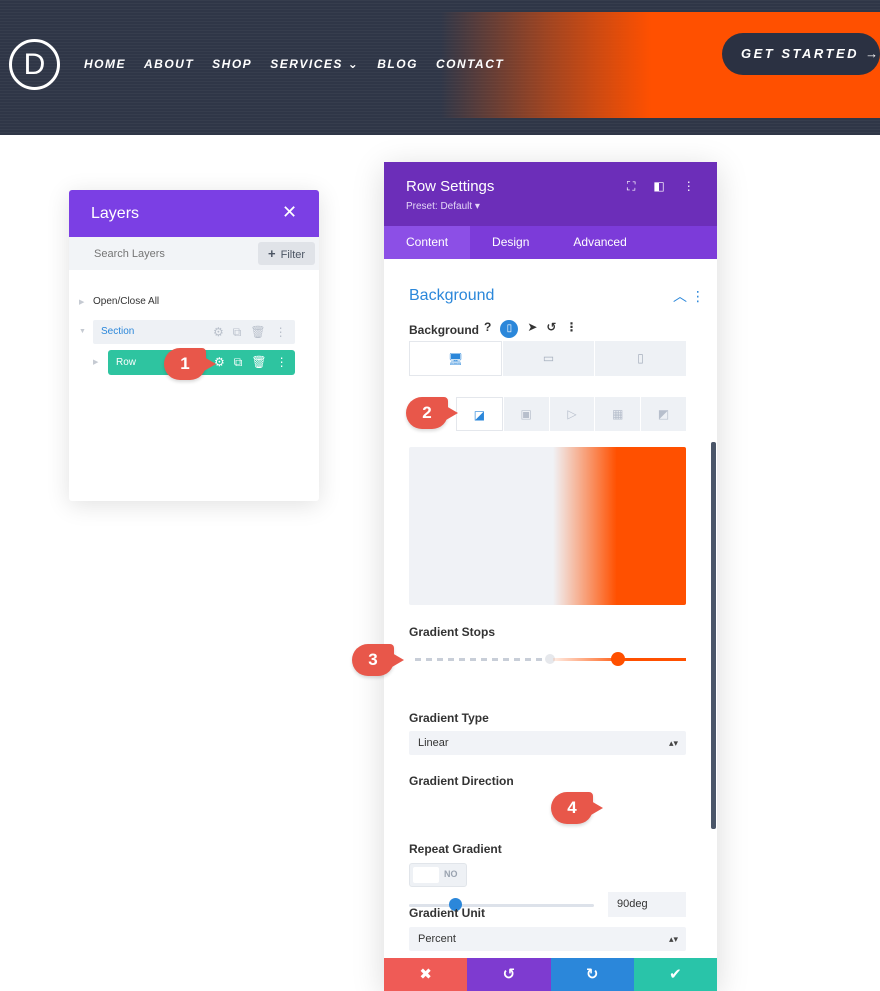  I want to click on tablet-icon: ▭, so click(548, 358).